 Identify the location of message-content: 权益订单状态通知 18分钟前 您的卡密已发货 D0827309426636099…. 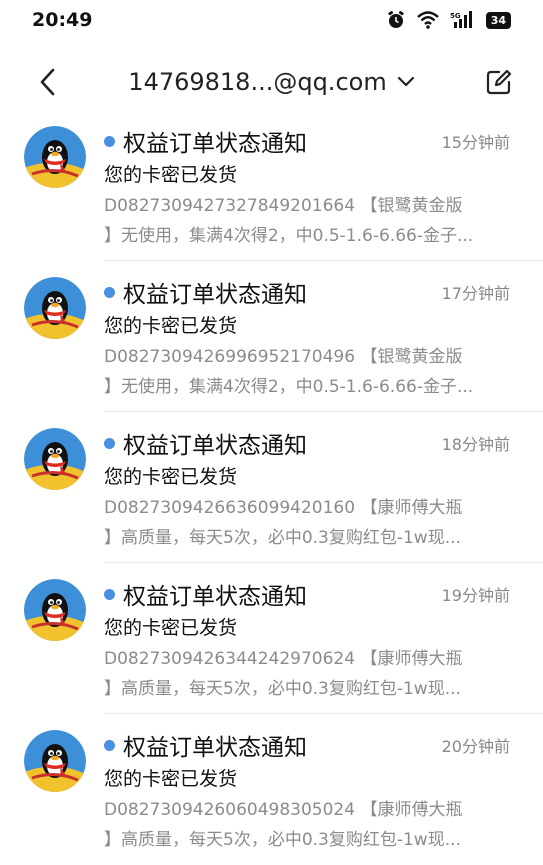
(307, 489).